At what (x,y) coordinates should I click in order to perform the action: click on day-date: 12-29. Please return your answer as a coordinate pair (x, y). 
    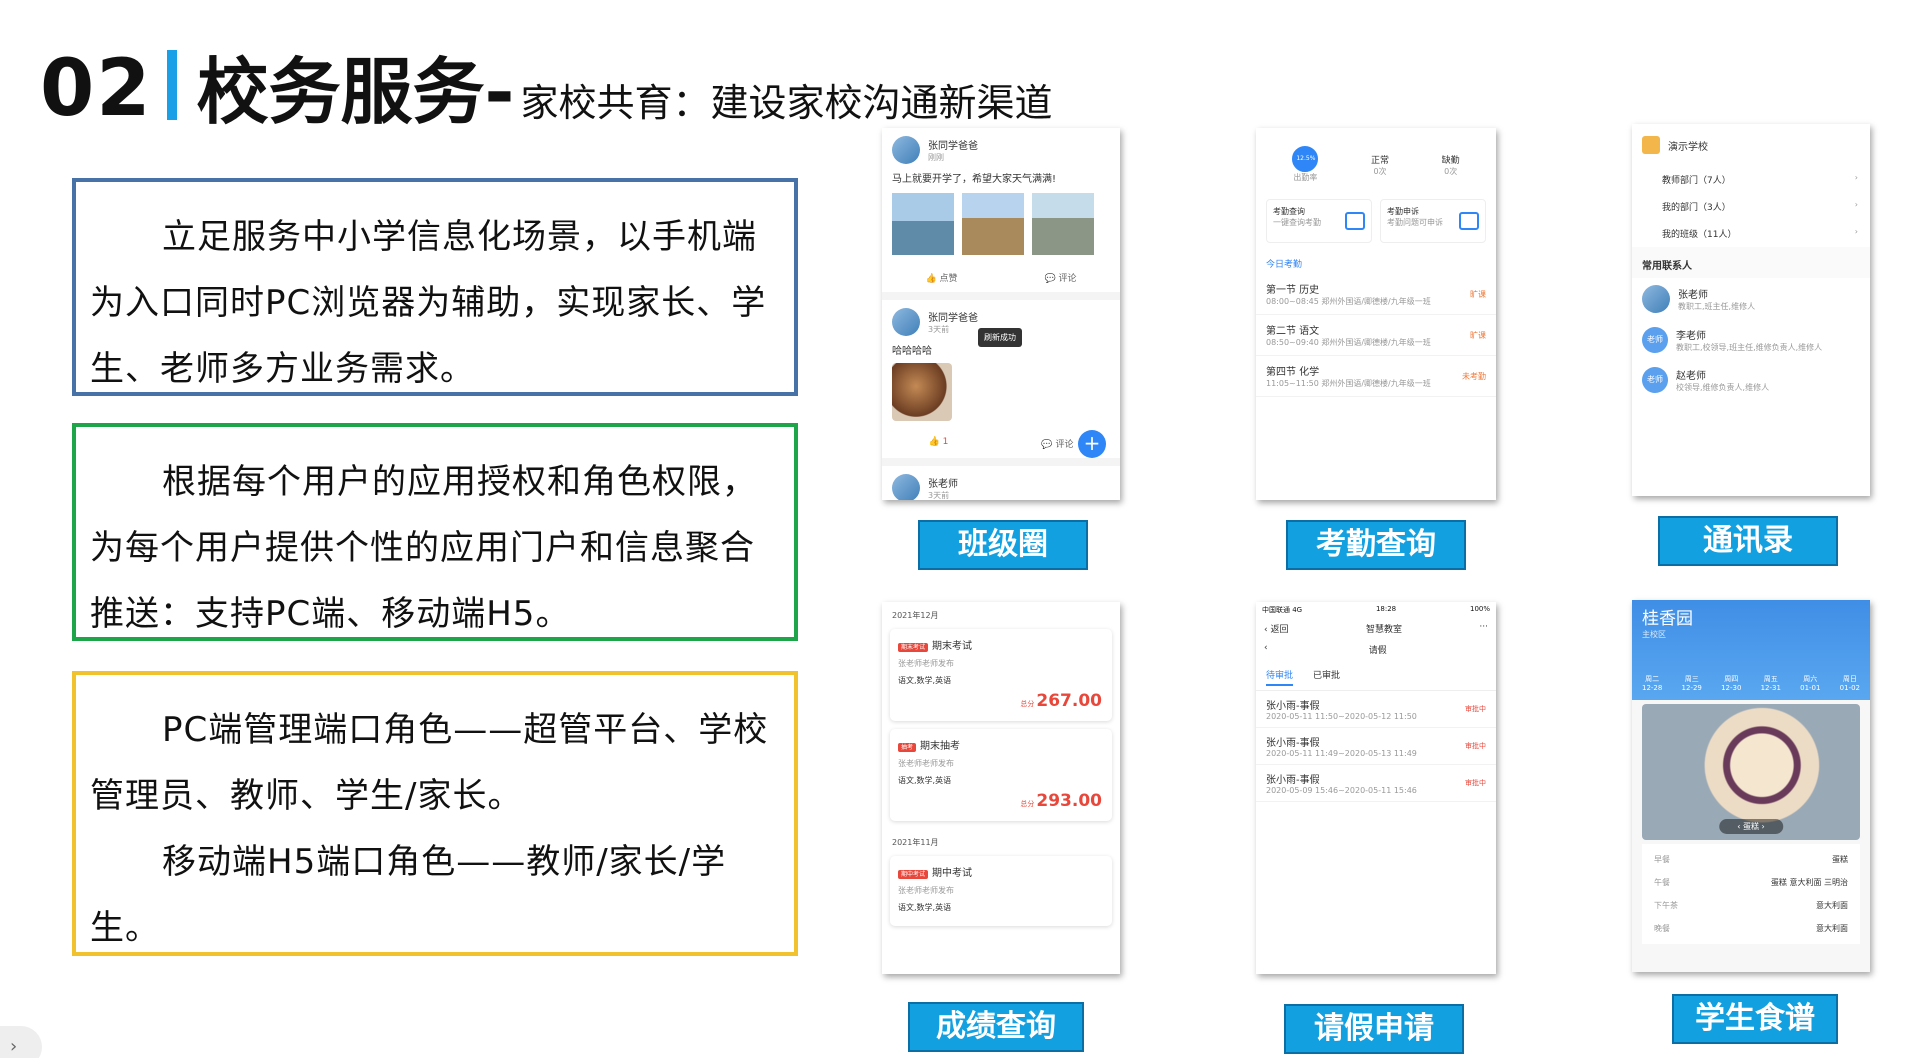
    Looking at the image, I should click on (1691, 688).